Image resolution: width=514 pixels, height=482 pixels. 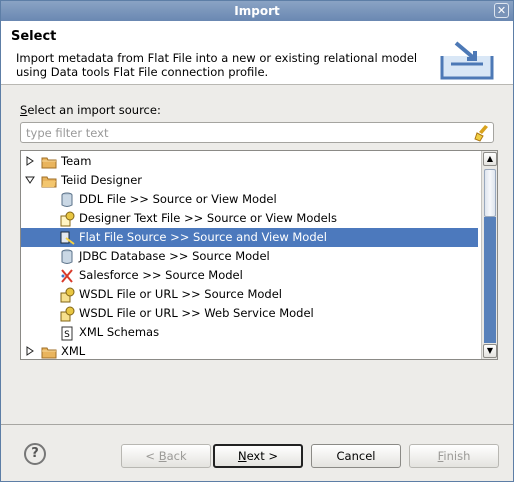 I want to click on scroll-down-icon: ▼, so click(x=490, y=351).